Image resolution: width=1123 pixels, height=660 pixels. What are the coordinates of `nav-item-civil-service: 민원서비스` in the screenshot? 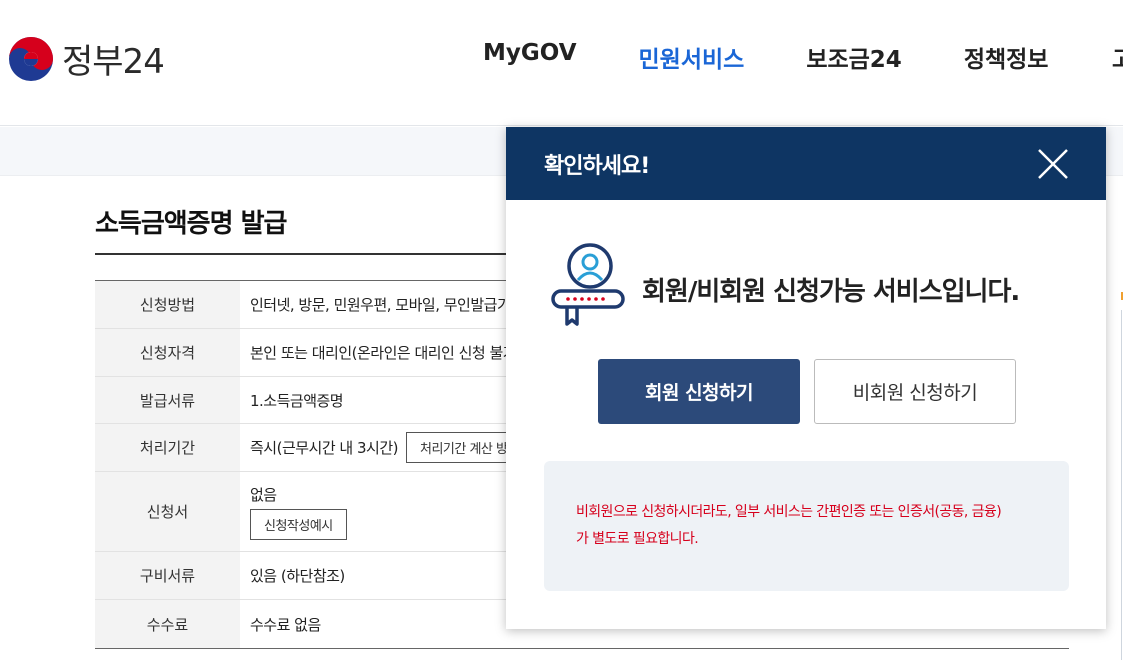 It's located at (692, 57).